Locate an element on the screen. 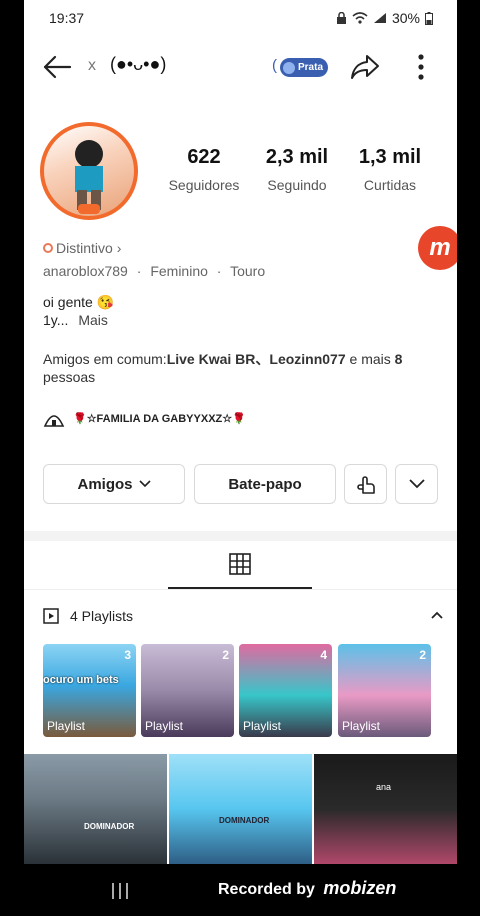  stat-likes: 1,3 mil Curtidas is located at coordinates (390, 169).